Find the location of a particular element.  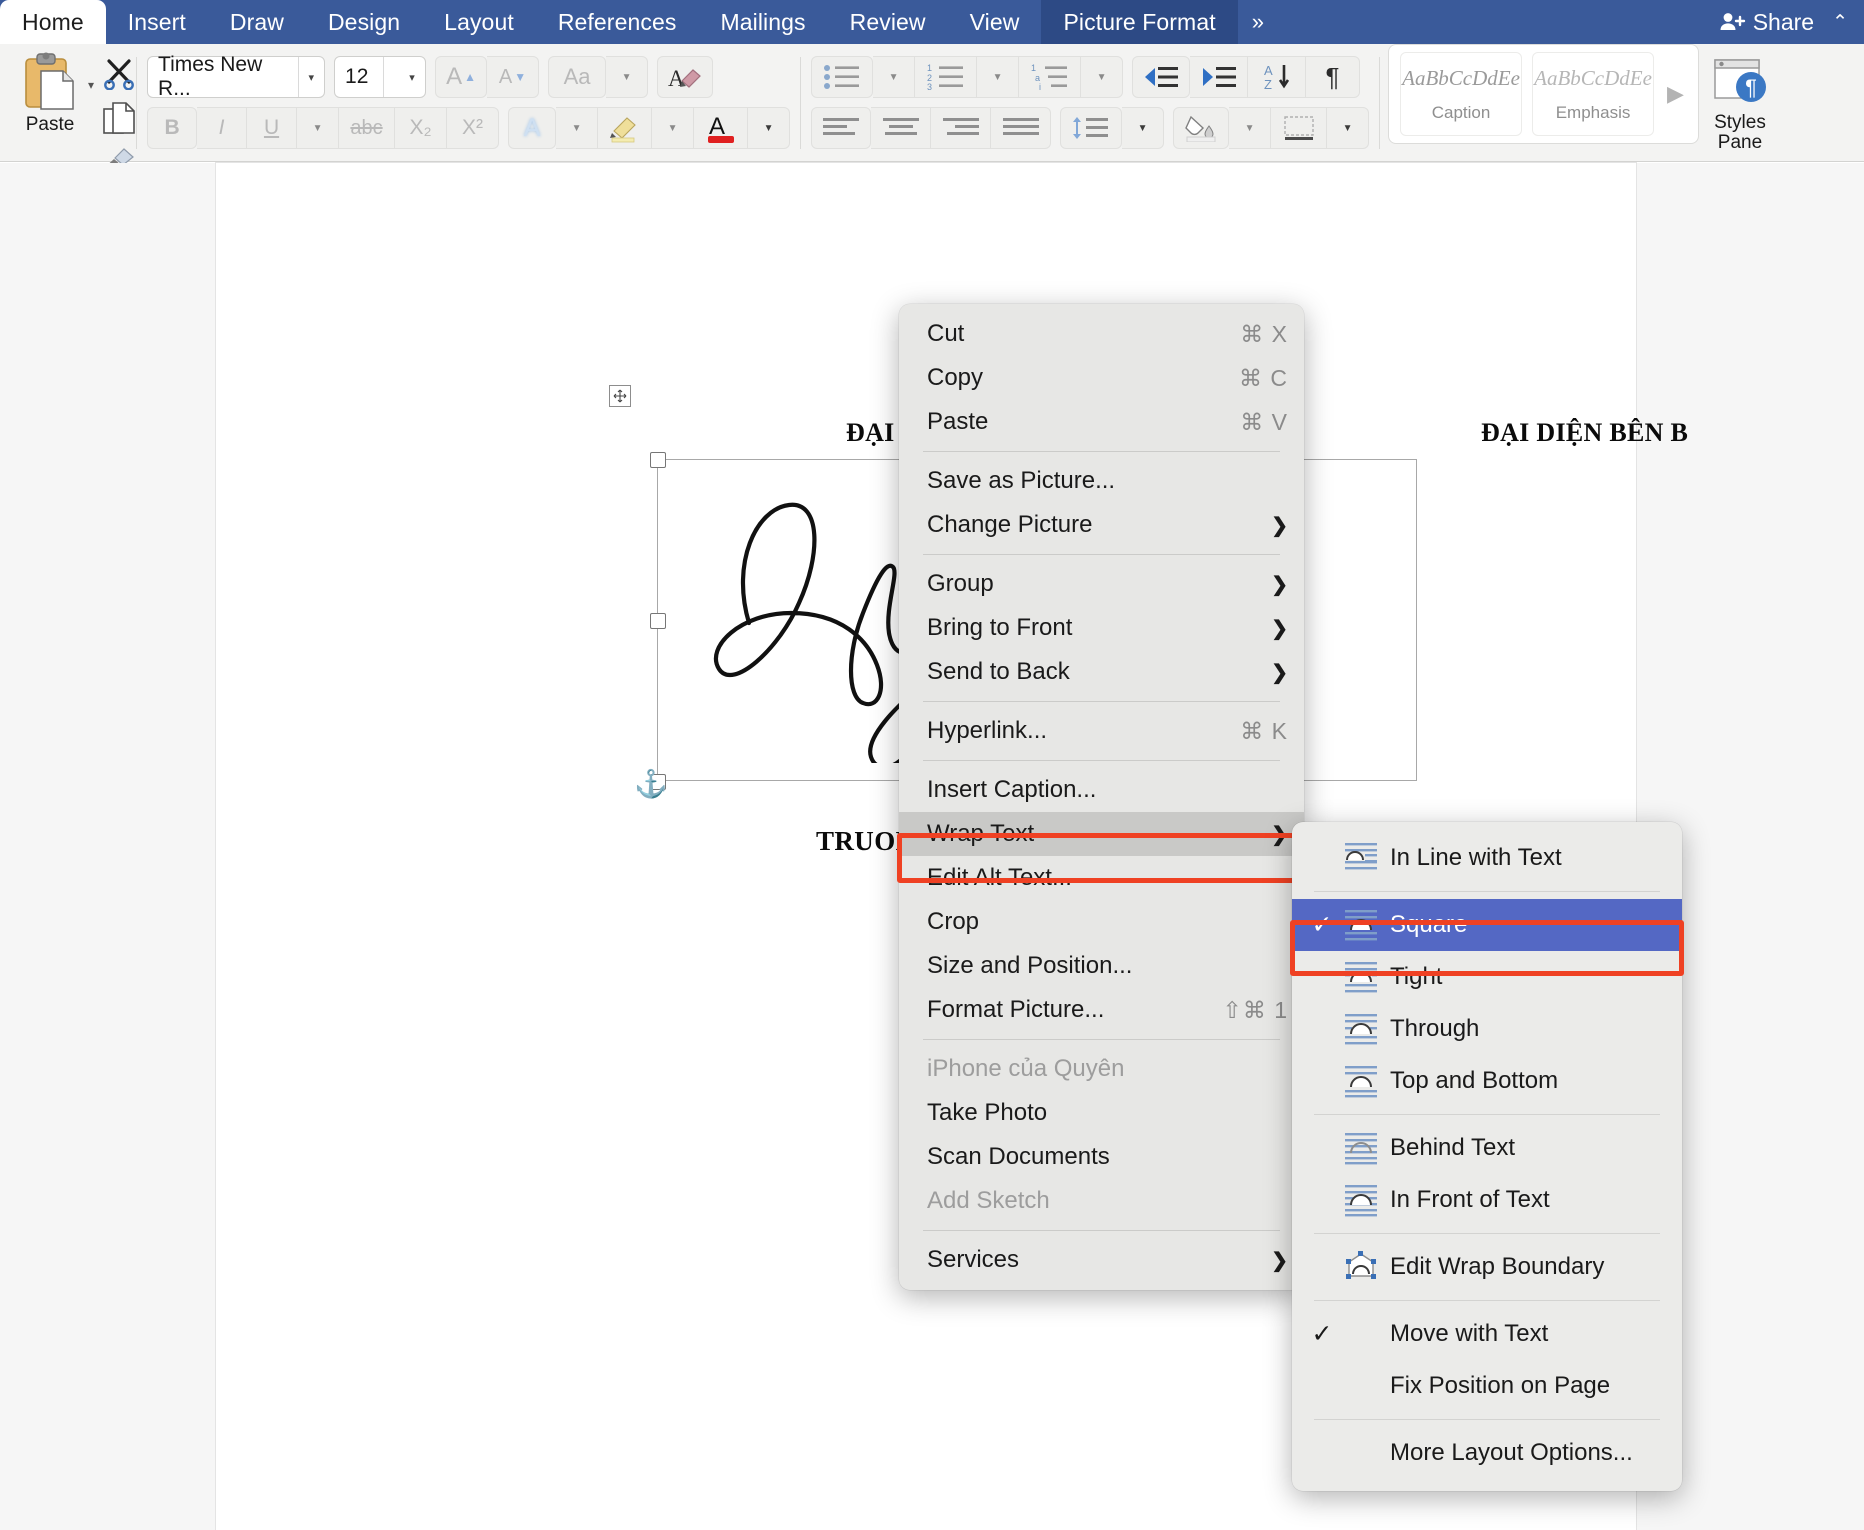

scissors-icon is located at coordinates (119, 76).